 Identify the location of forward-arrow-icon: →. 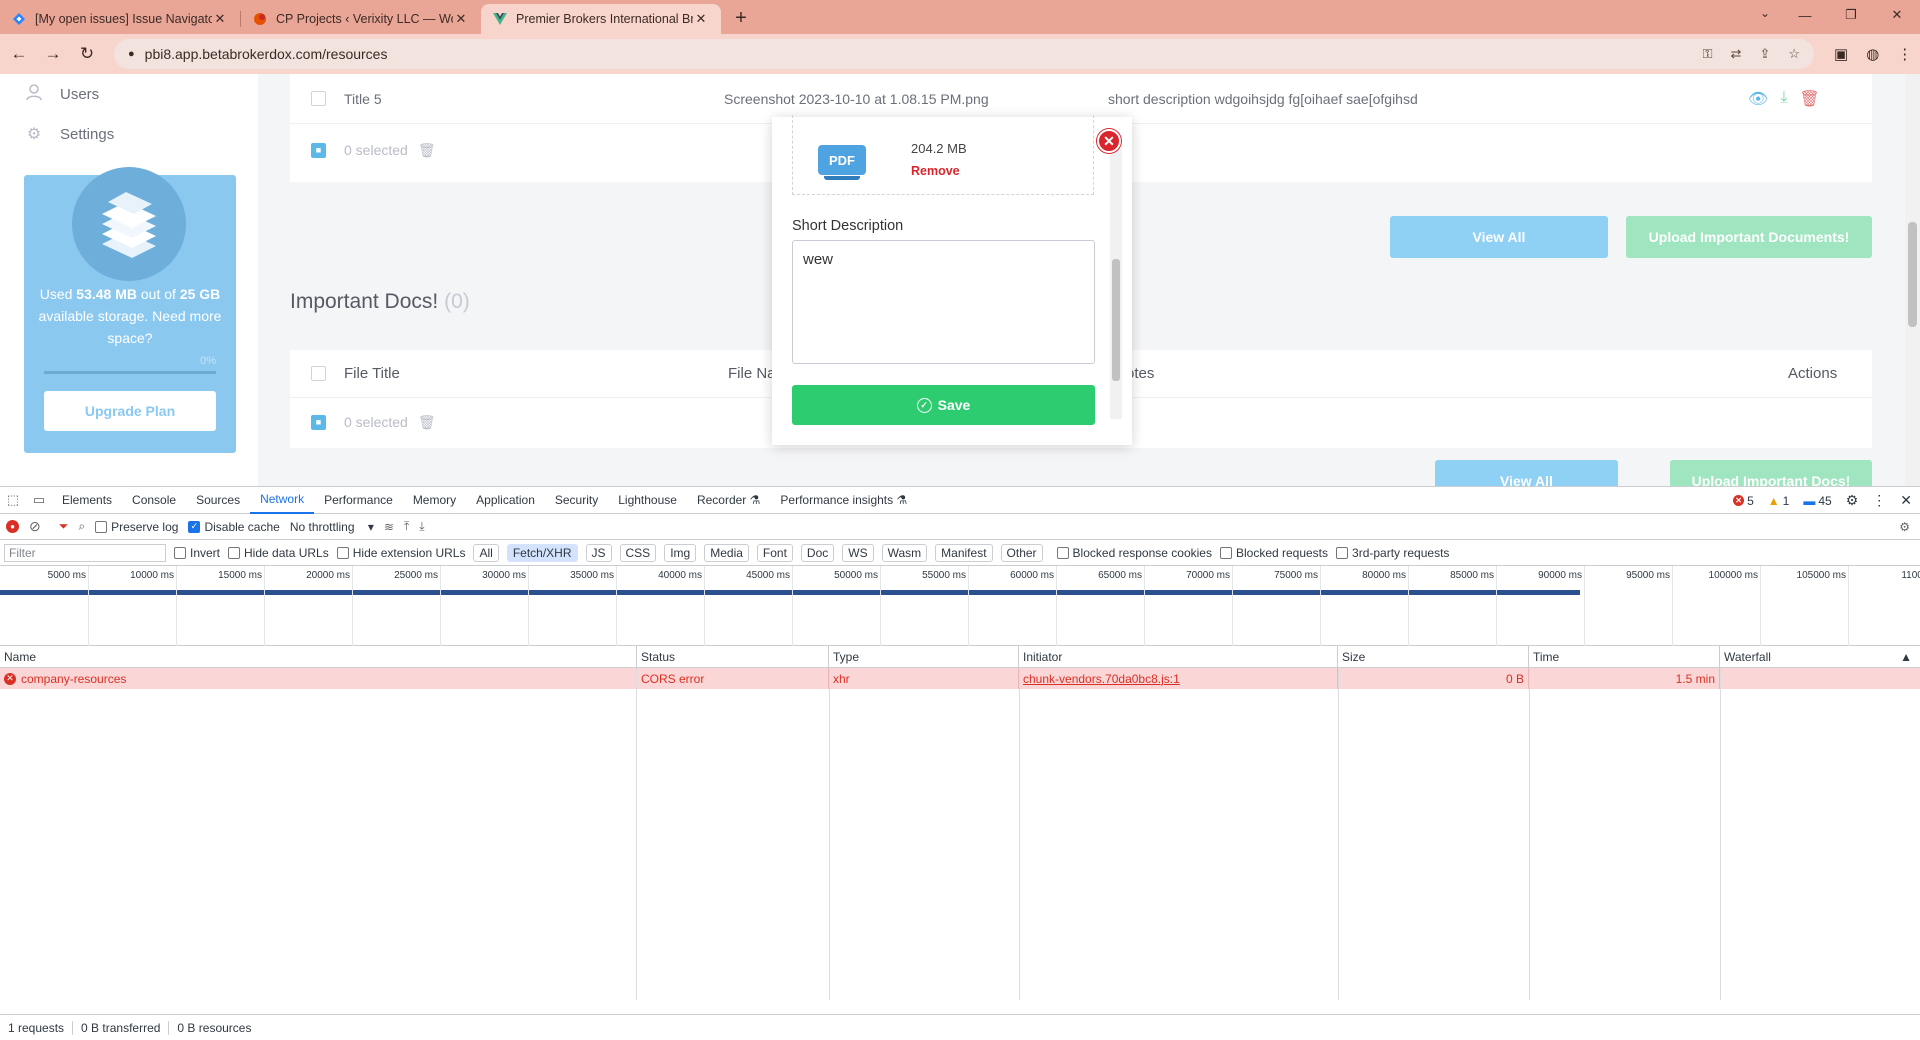
(53, 54).